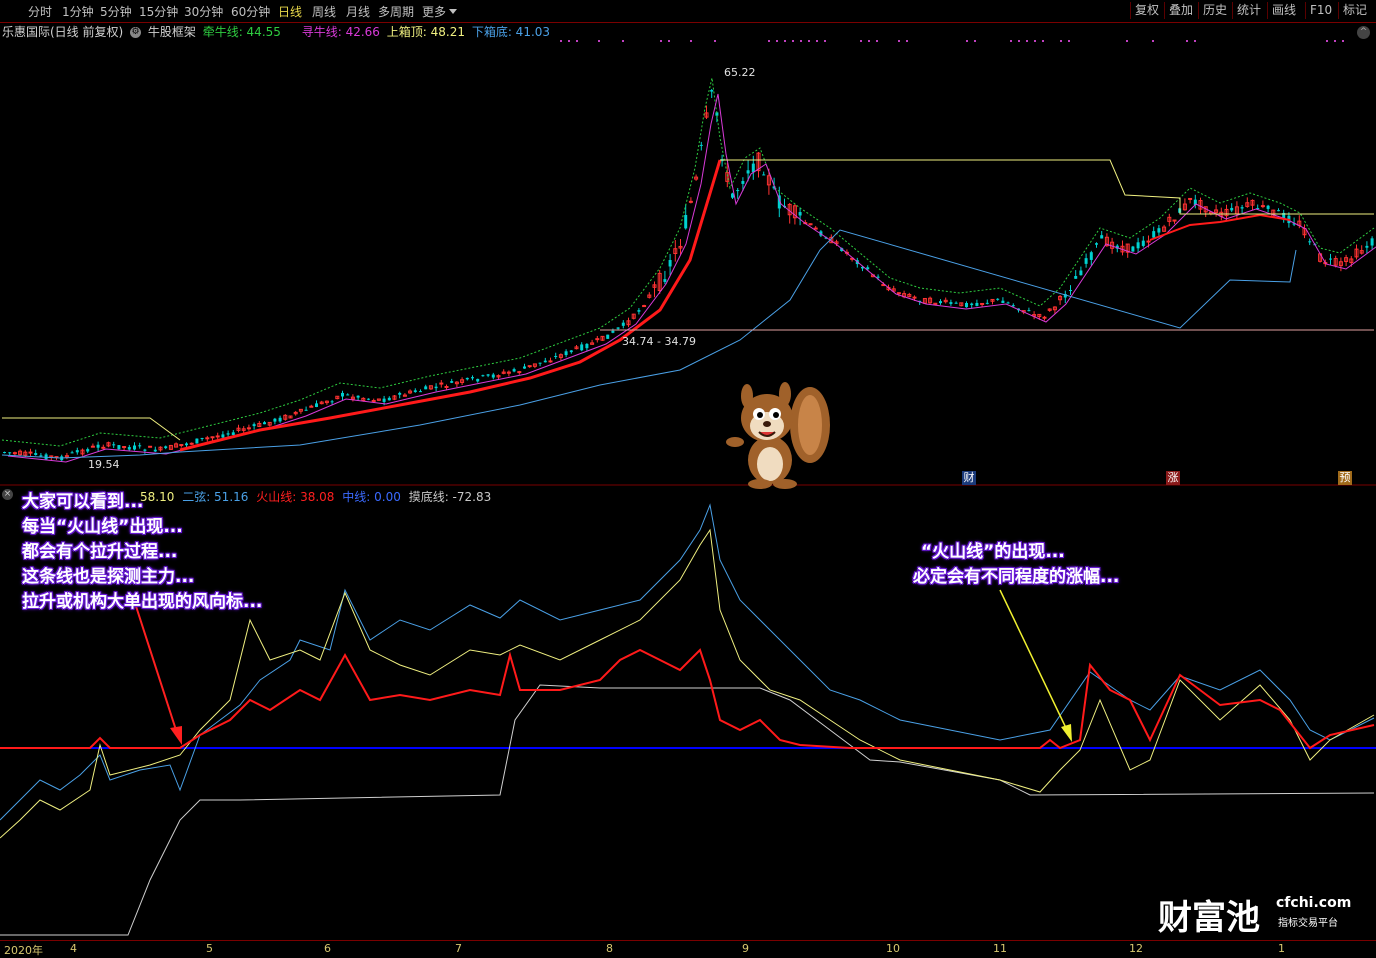 This screenshot has height=958, width=1376. Describe the element at coordinates (1000, 948) in the screenshot. I see `date-label: 11` at that location.